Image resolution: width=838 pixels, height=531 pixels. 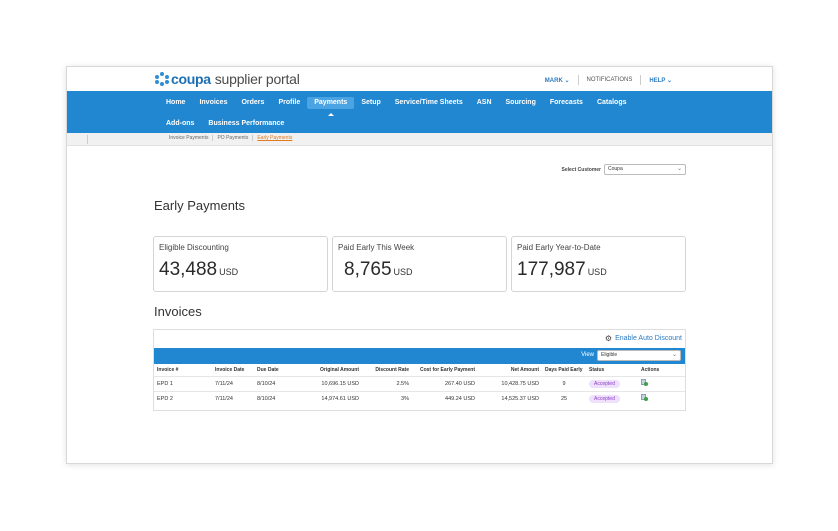 I want to click on notifications-link: NOTIFICATIONS, so click(x=610, y=80).